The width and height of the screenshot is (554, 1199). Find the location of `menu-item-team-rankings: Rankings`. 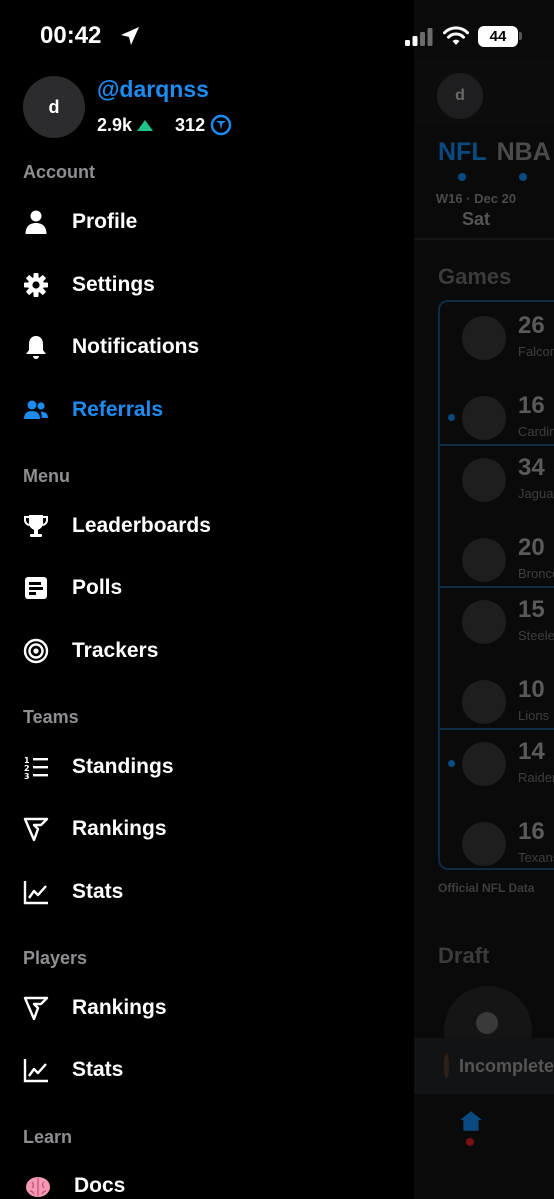

menu-item-team-rankings: Rankings is located at coordinates (207, 829).